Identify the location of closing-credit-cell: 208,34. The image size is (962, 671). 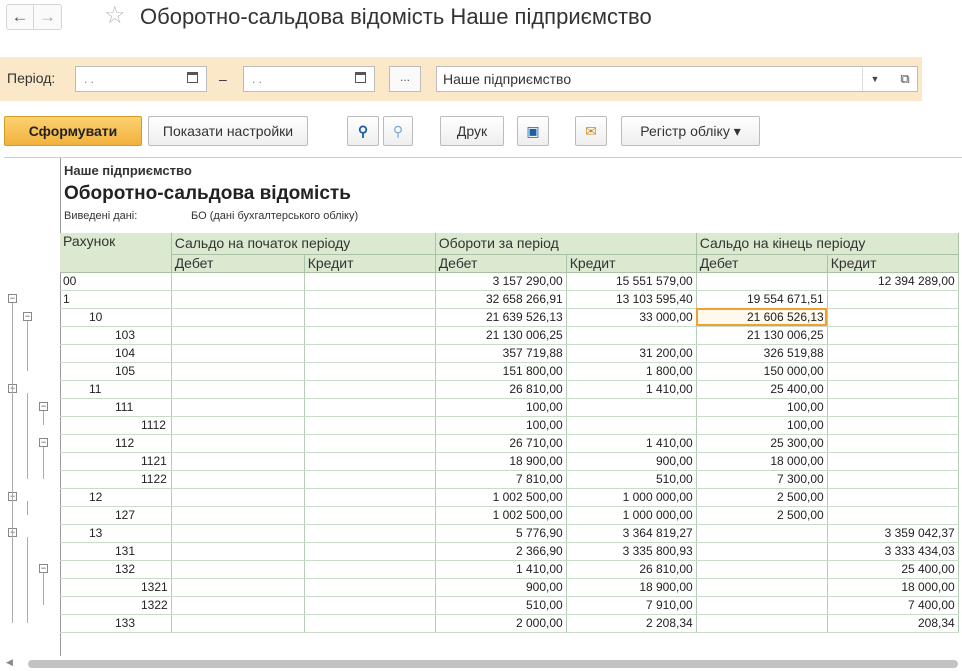
(893, 623).